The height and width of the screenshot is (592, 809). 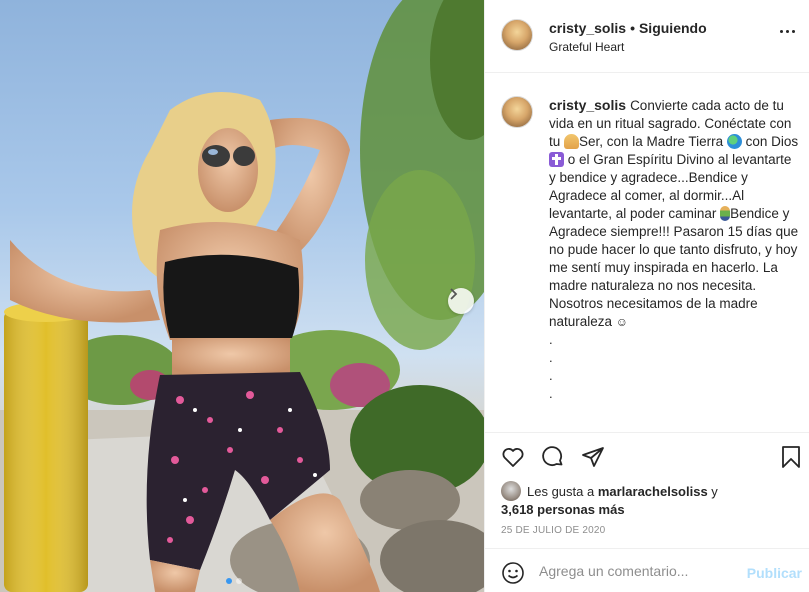 I want to click on author-avatar, so click(x=517, y=35).